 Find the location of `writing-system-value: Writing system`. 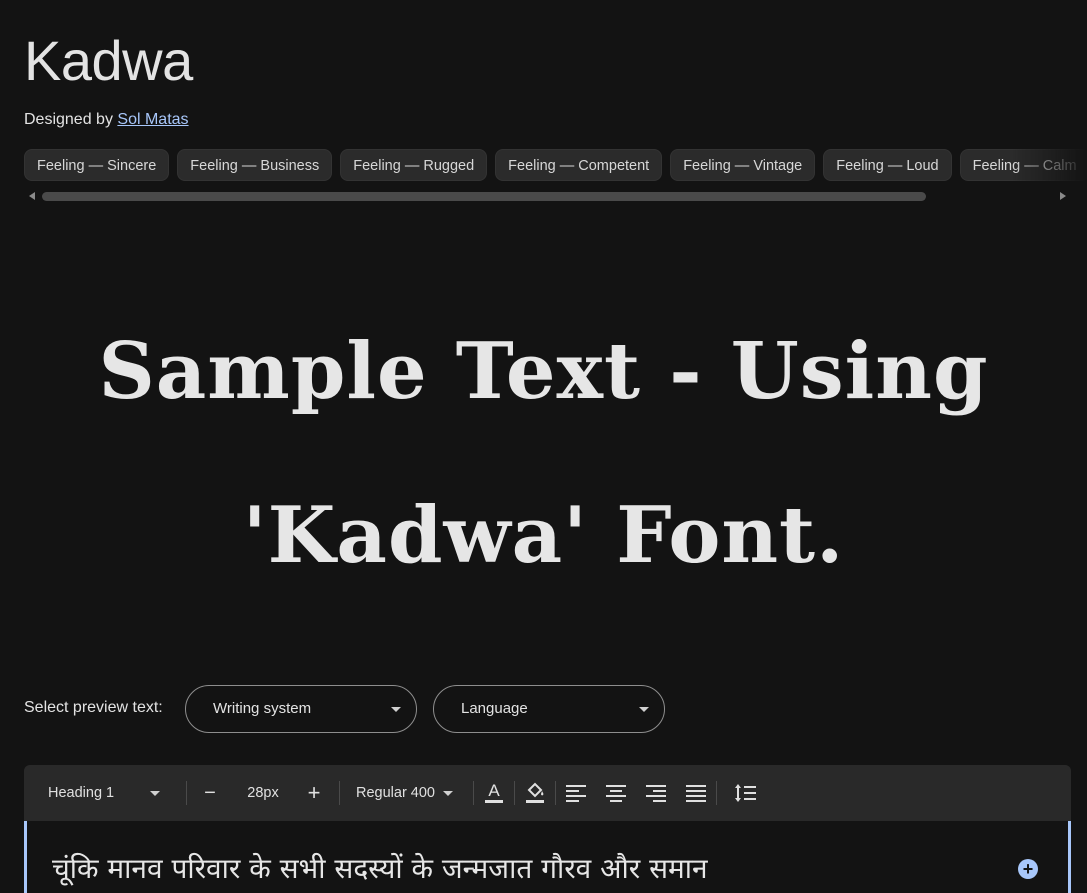

writing-system-value: Writing system is located at coordinates (262, 708).